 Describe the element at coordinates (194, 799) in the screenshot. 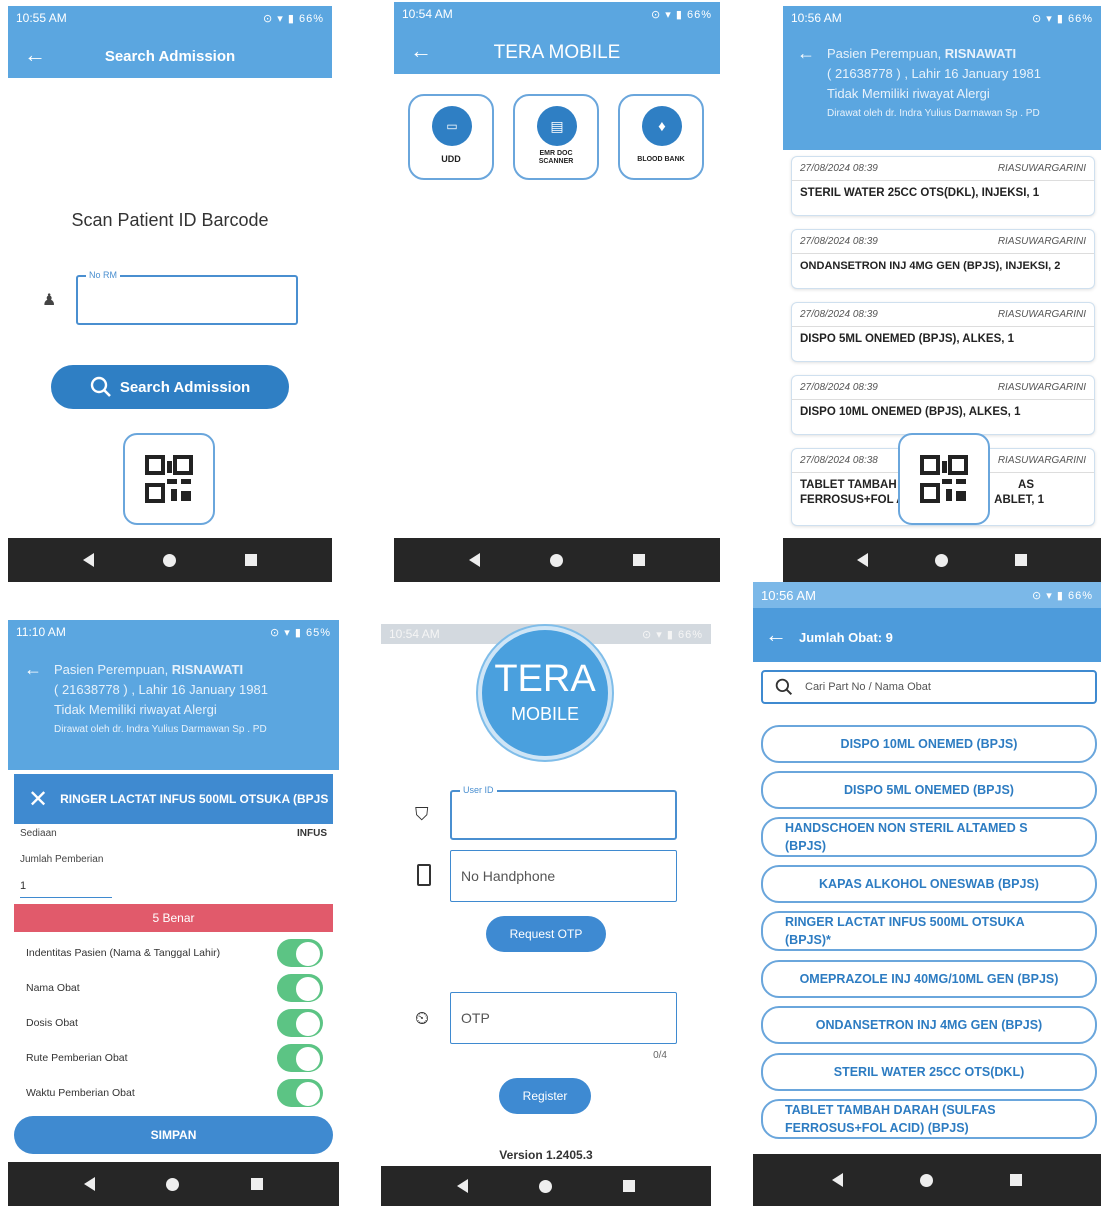

I see `dialog-title: RINGER LACTAT INFUS 500ML OTSUKA (BPJS` at that location.